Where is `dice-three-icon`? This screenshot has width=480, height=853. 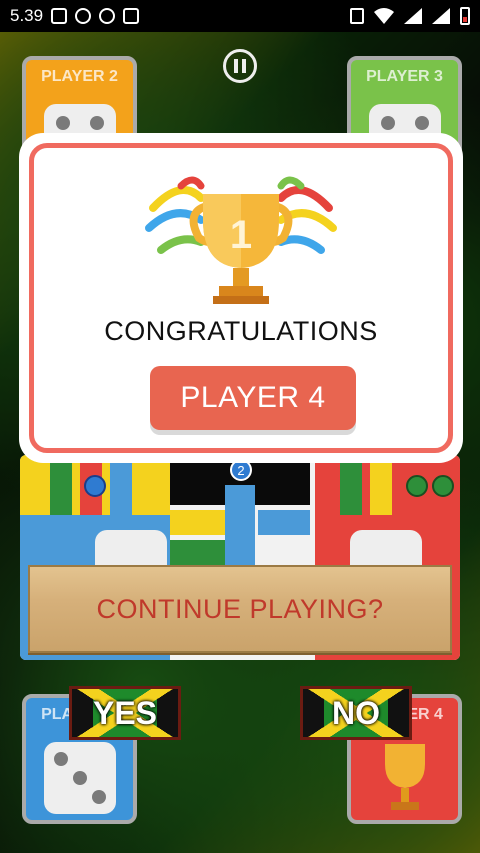
dice-three-icon is located at coordinates (79, 778).